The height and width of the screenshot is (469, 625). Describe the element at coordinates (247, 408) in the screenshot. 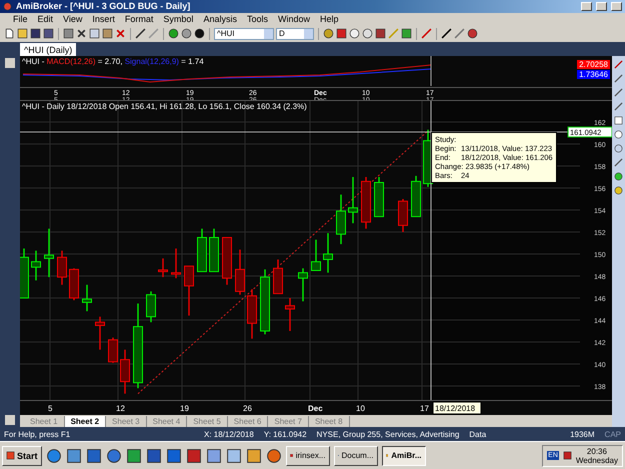

I see `axis-label: 26` at that location.